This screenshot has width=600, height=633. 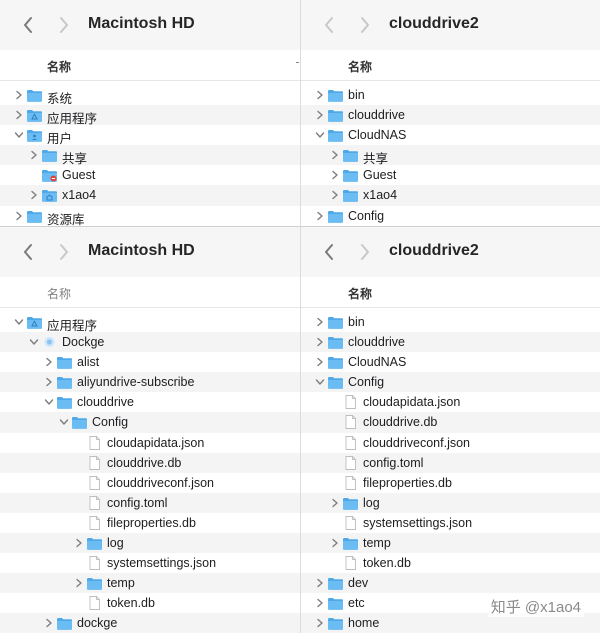 I want to click on folder-row: 用户, so click(x=150, y=135).